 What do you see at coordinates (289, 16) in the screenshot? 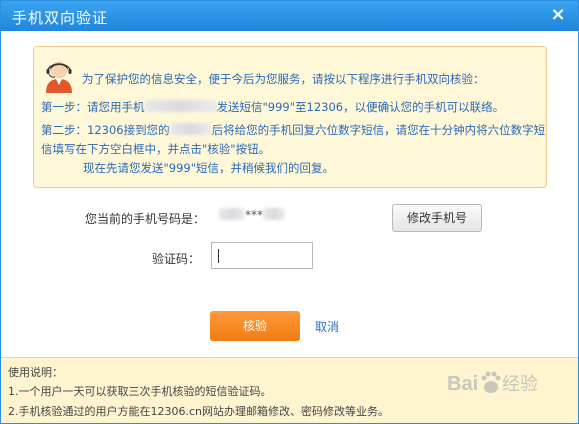
I see `dialog-title-bar: 手机双向验证 ×` at bounding box center [289, 16].